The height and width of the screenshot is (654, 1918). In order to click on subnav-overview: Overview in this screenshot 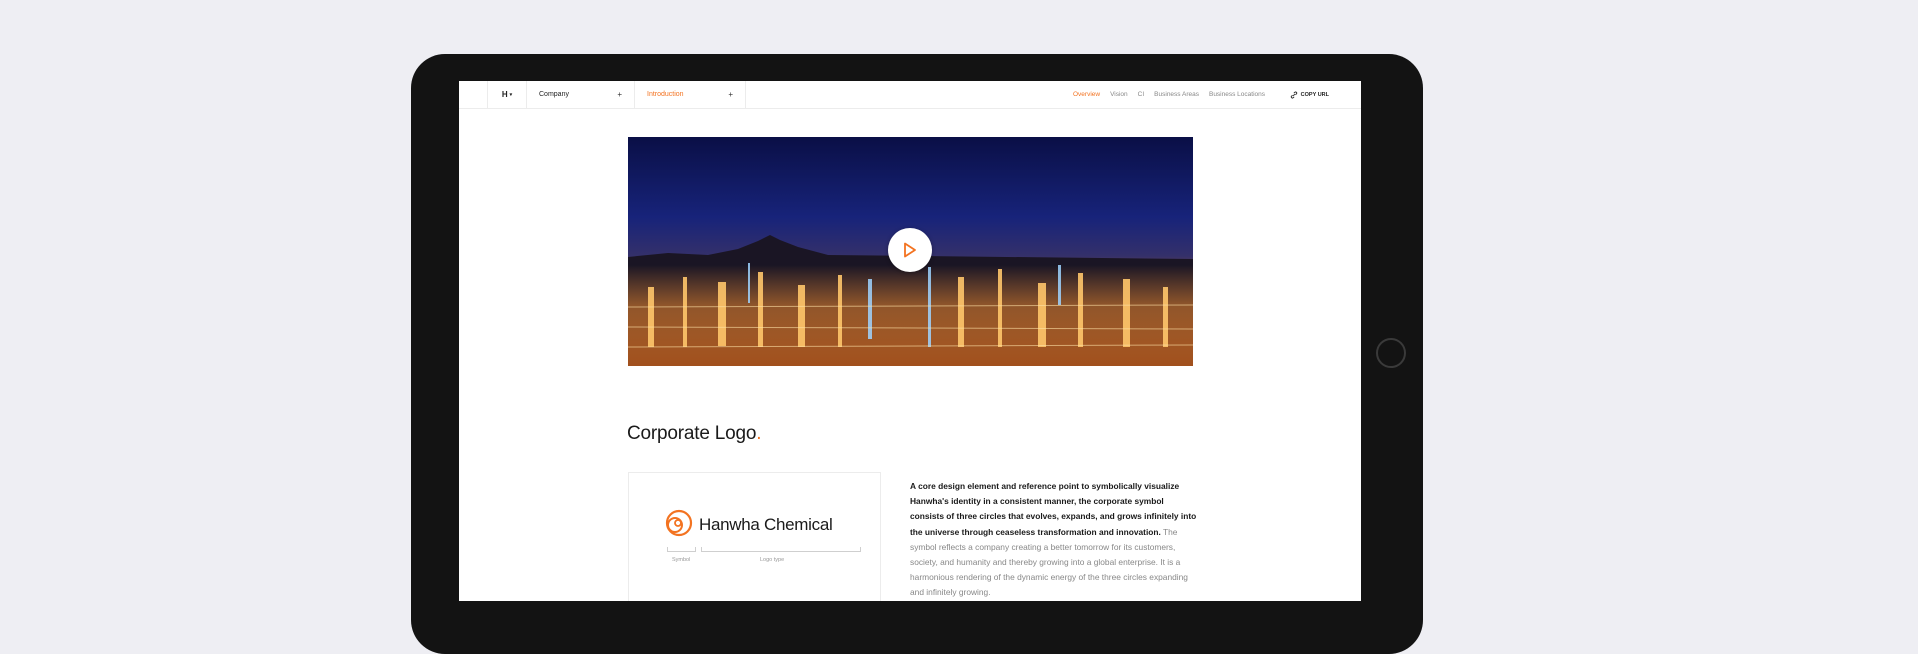, I will do `click(1086, 94)`.